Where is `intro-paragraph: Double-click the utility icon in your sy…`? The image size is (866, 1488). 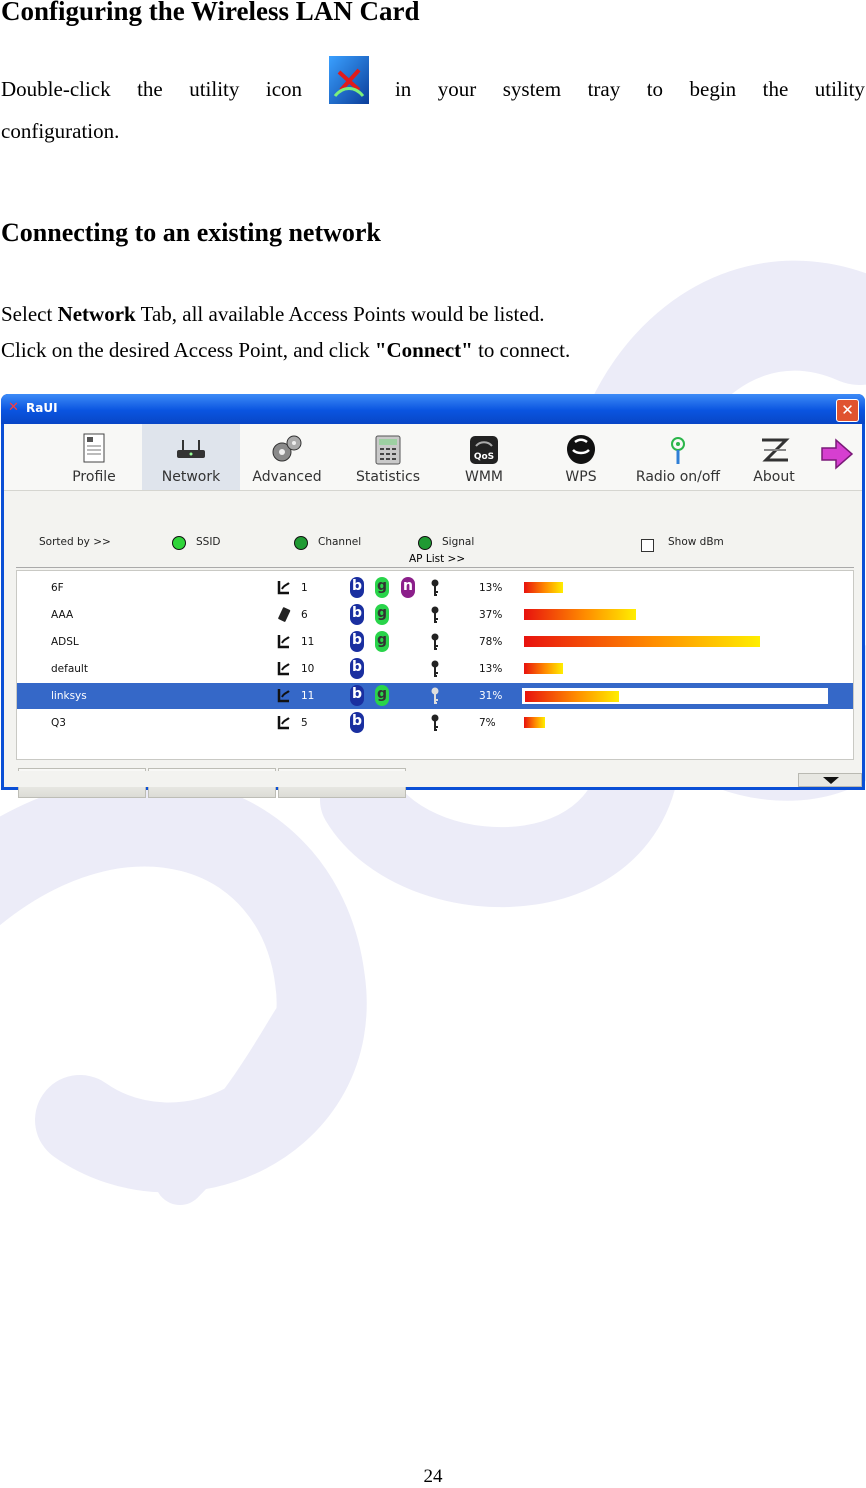 intro-paragraph: Double-click the utility icon in your sy… is located at coordinates (433, 102).